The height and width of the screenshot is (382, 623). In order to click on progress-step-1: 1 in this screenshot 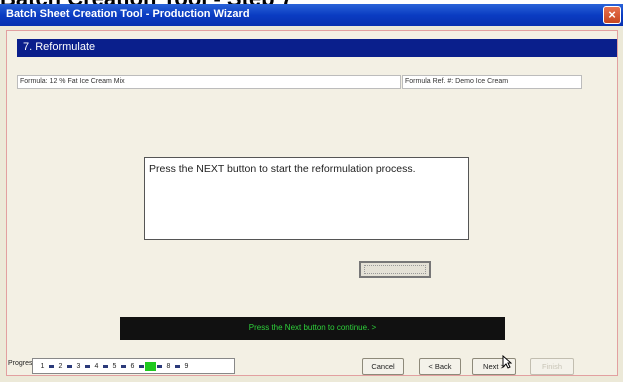, I will do `click(42, 366)`.